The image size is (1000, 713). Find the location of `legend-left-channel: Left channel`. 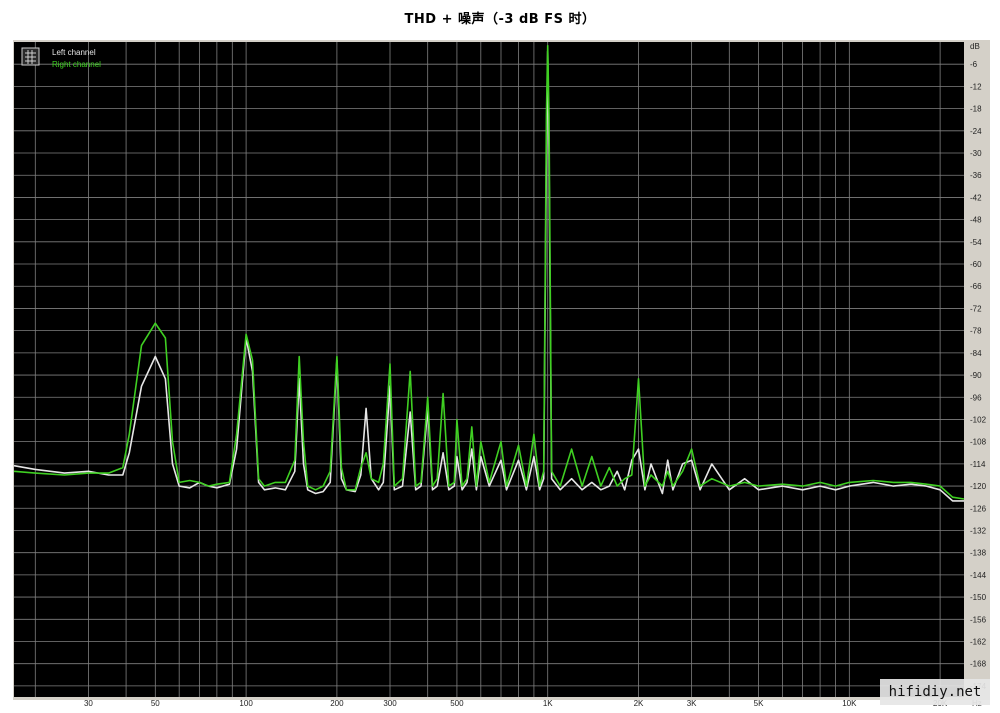

legend-left-channel: Left channel is located at coordinates (74, 52).